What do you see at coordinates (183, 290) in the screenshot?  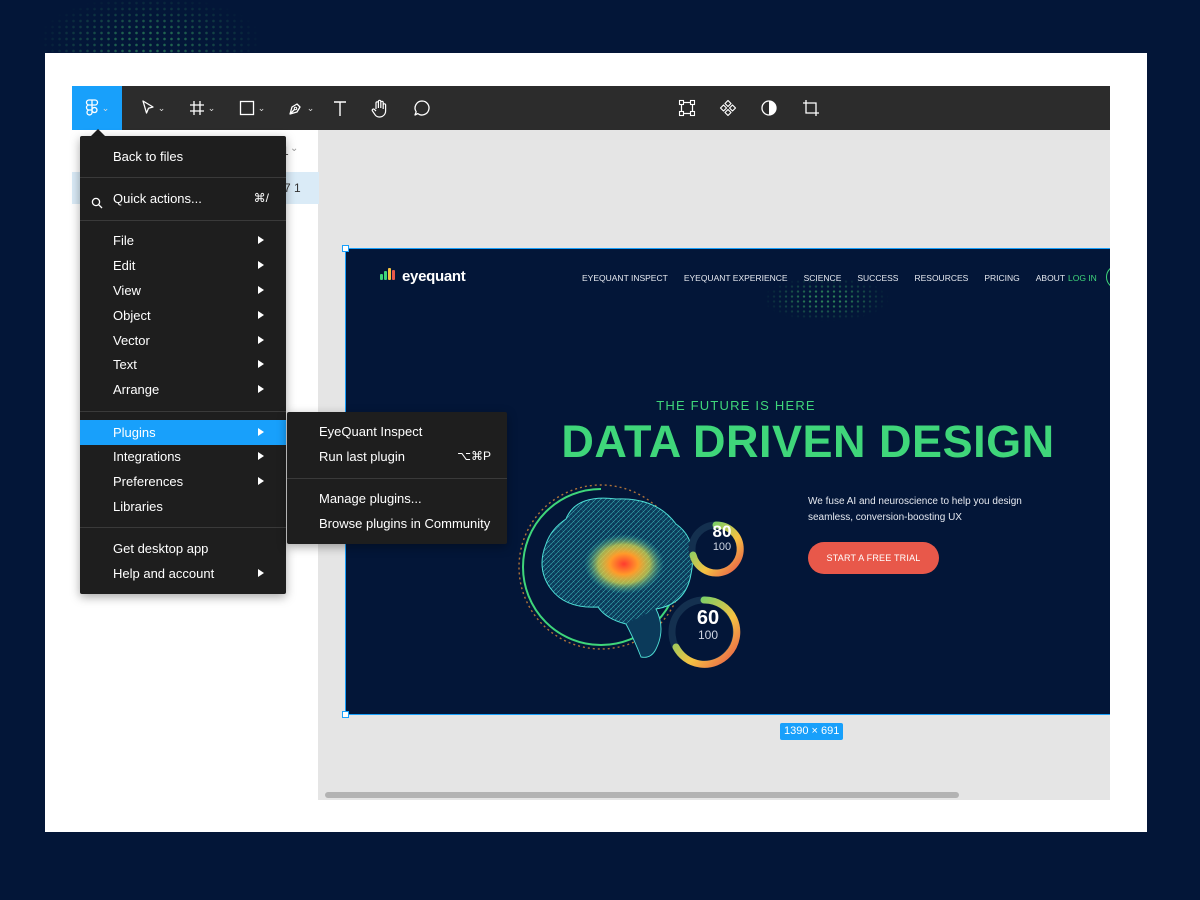 I see `menu-item-view: View` at bounding box center [183, 290].